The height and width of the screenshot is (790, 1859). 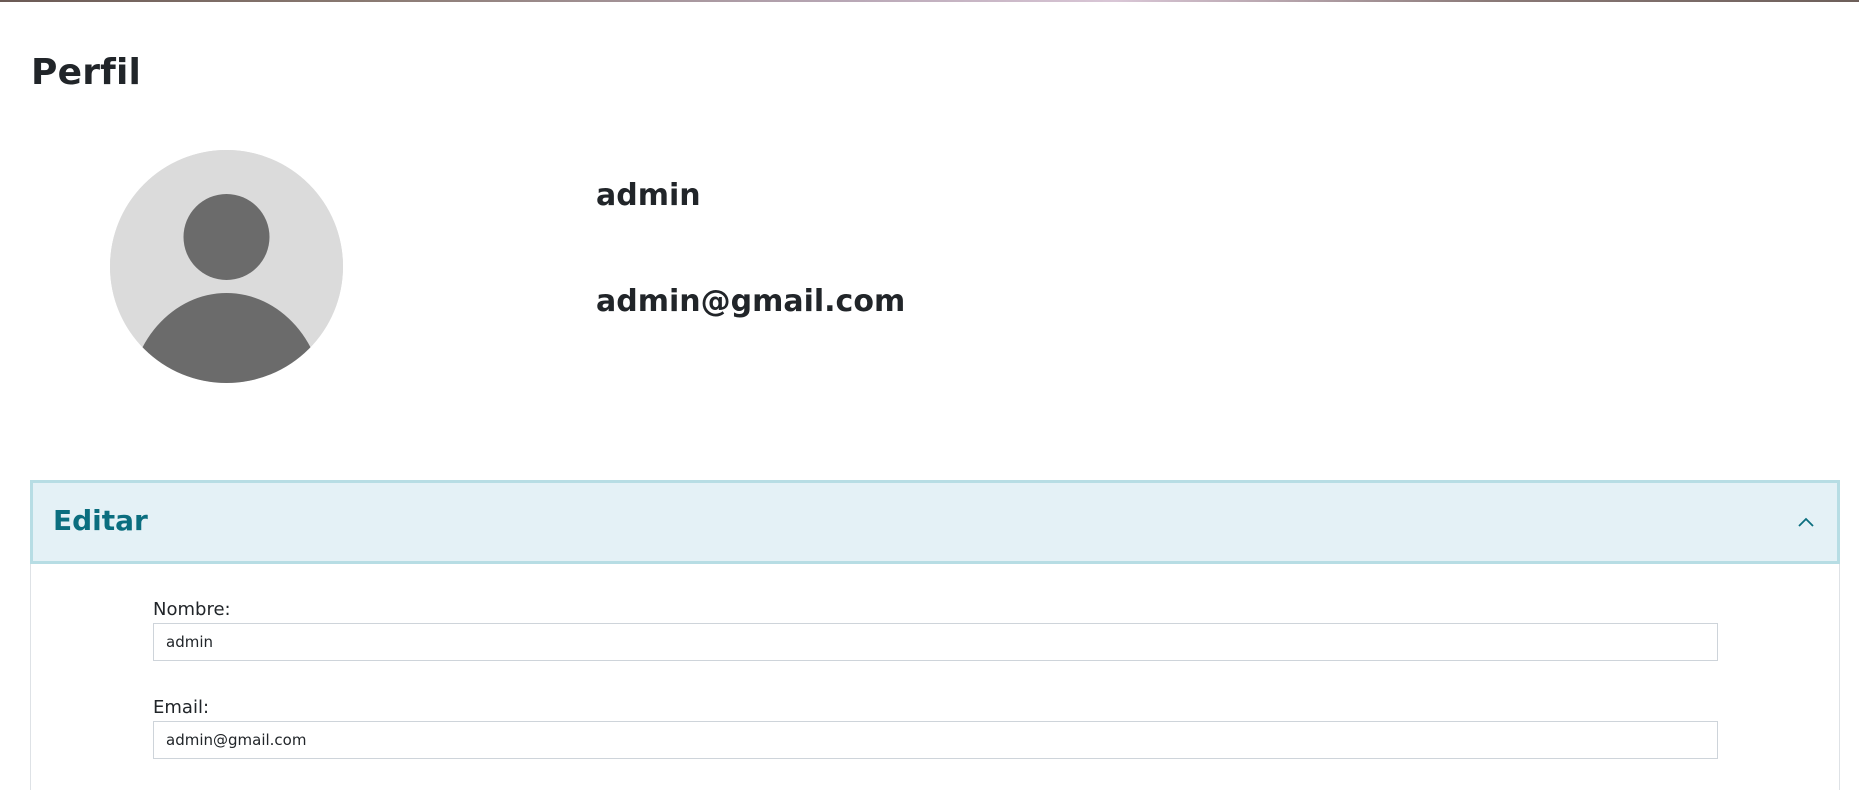 I want to click on edit-accordion-header: Editar, so click(x=935, y=522).